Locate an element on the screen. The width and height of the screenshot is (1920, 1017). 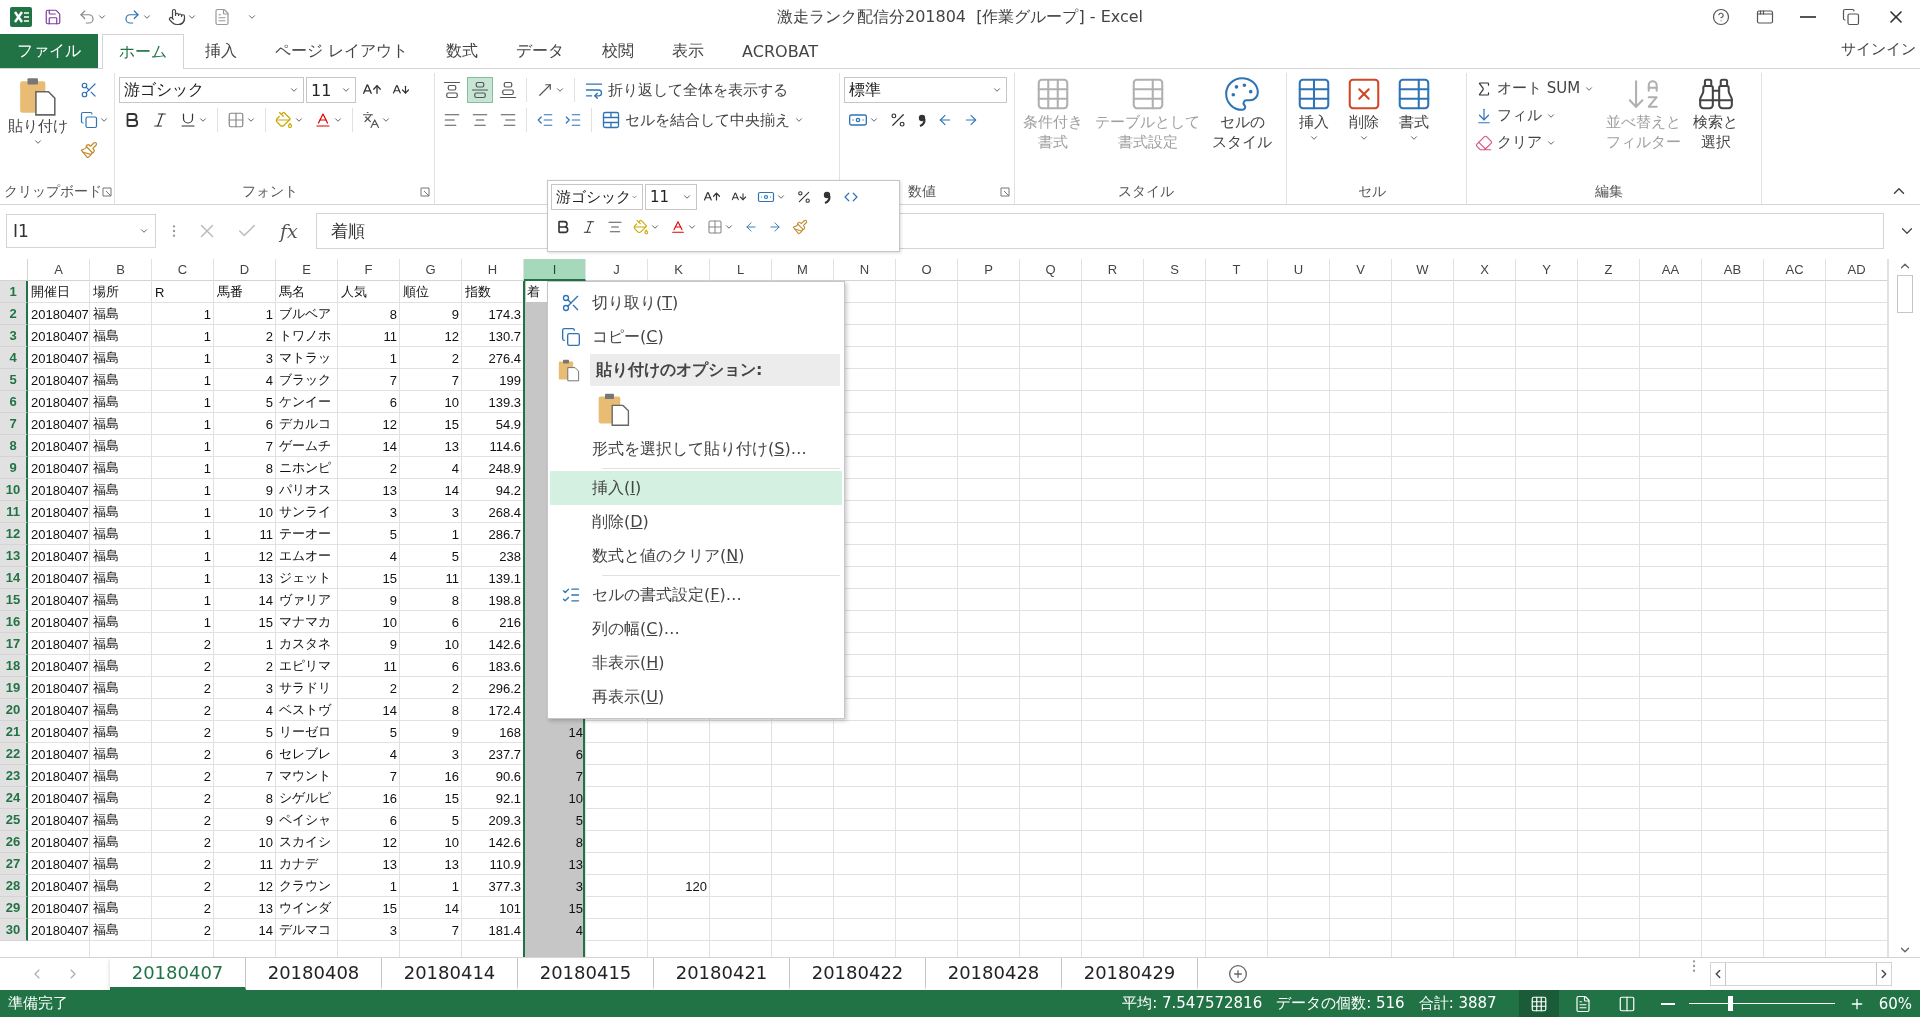
zoom-level: 60% is located at coordinates (1895, 1003).